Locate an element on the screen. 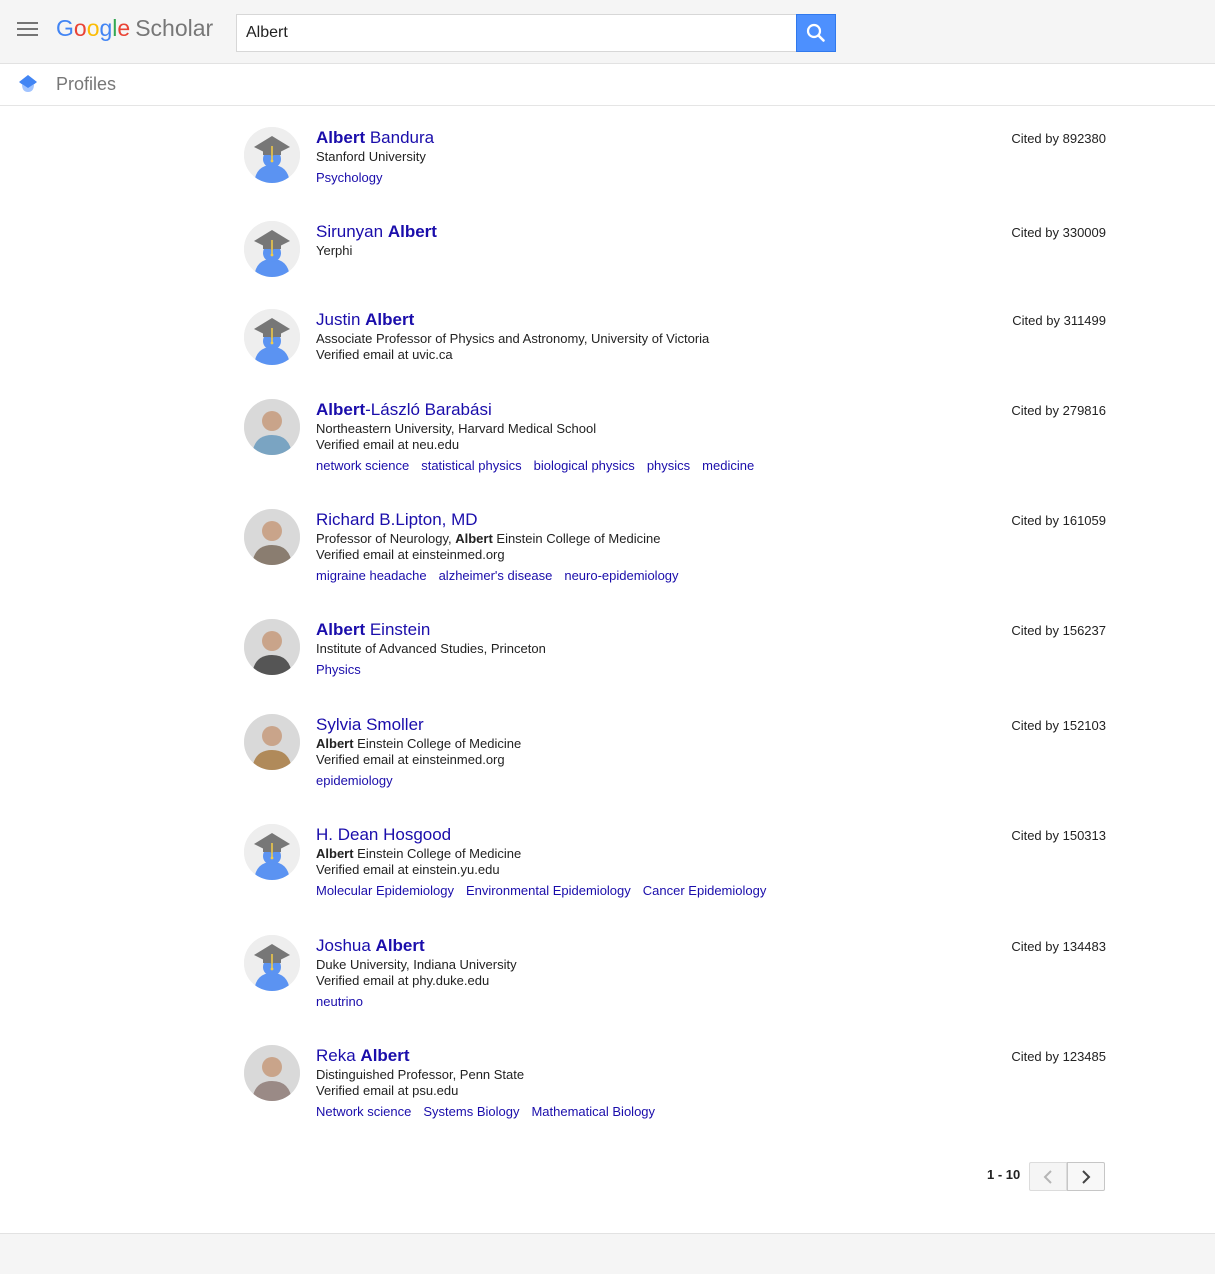 The image size is (1215, 1274). cited-by-count: Cited by 311499 is located at coordinates (1059, 320).